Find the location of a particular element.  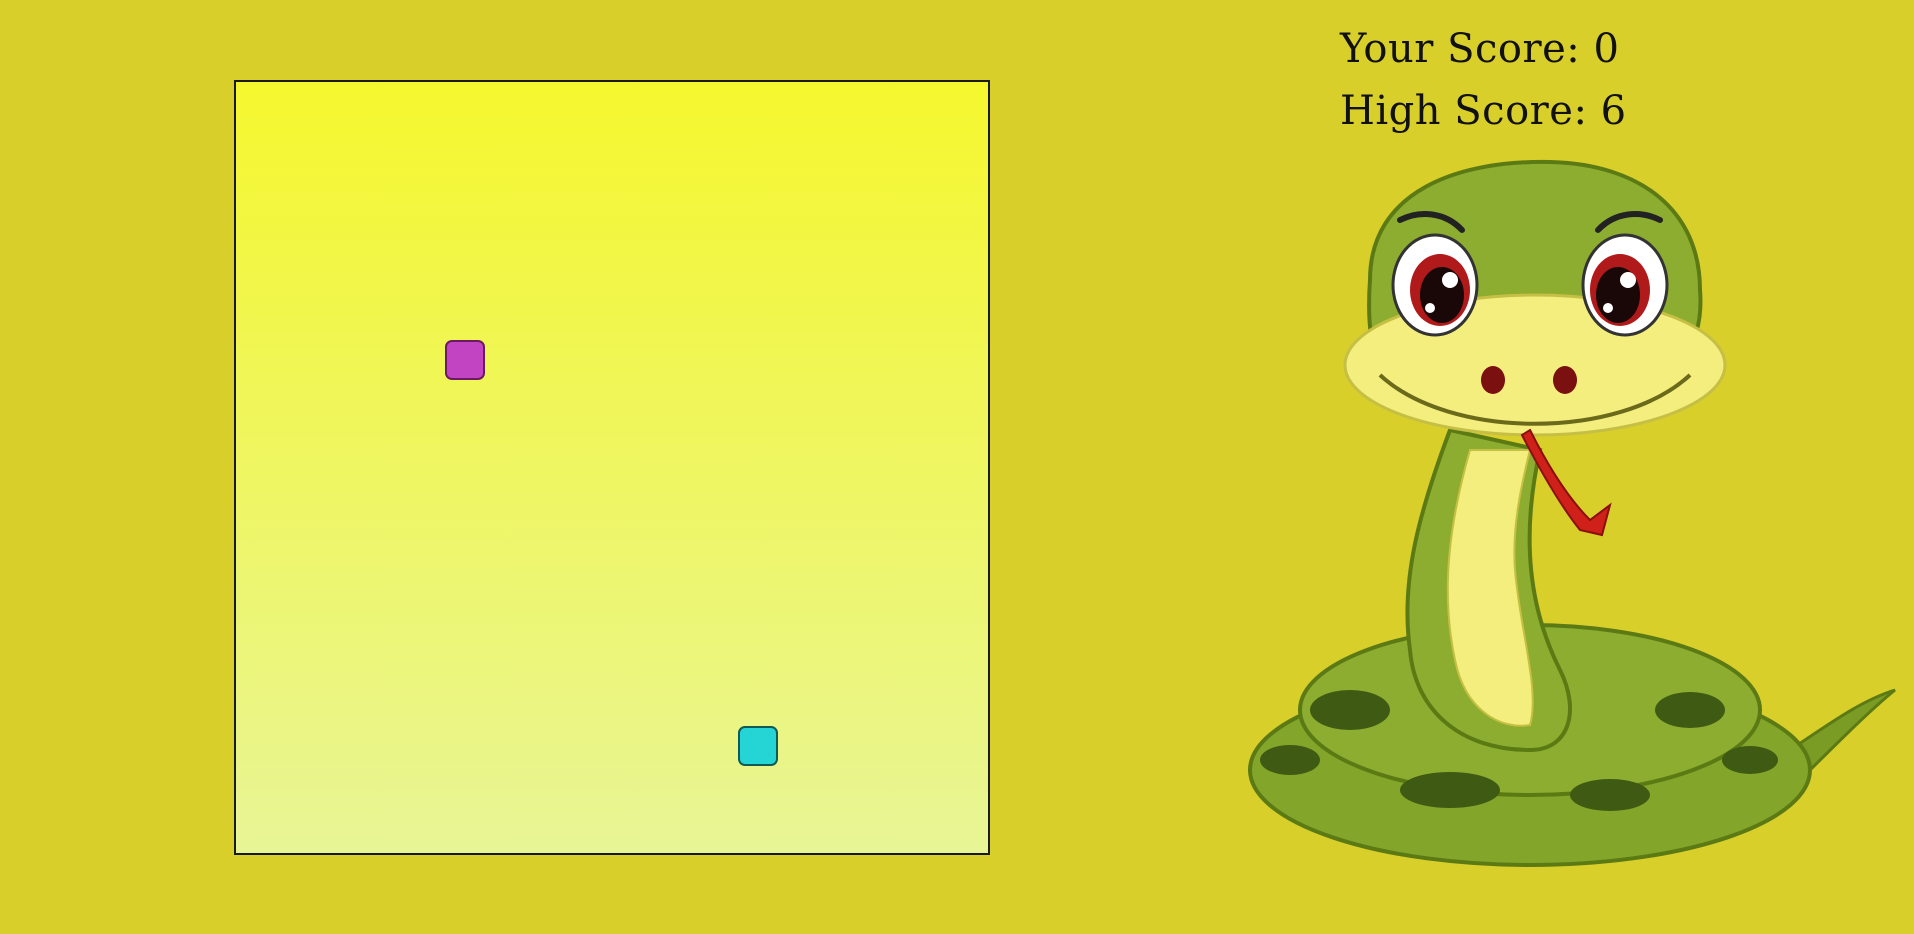

food-tile is located at coordinates (465, 360).